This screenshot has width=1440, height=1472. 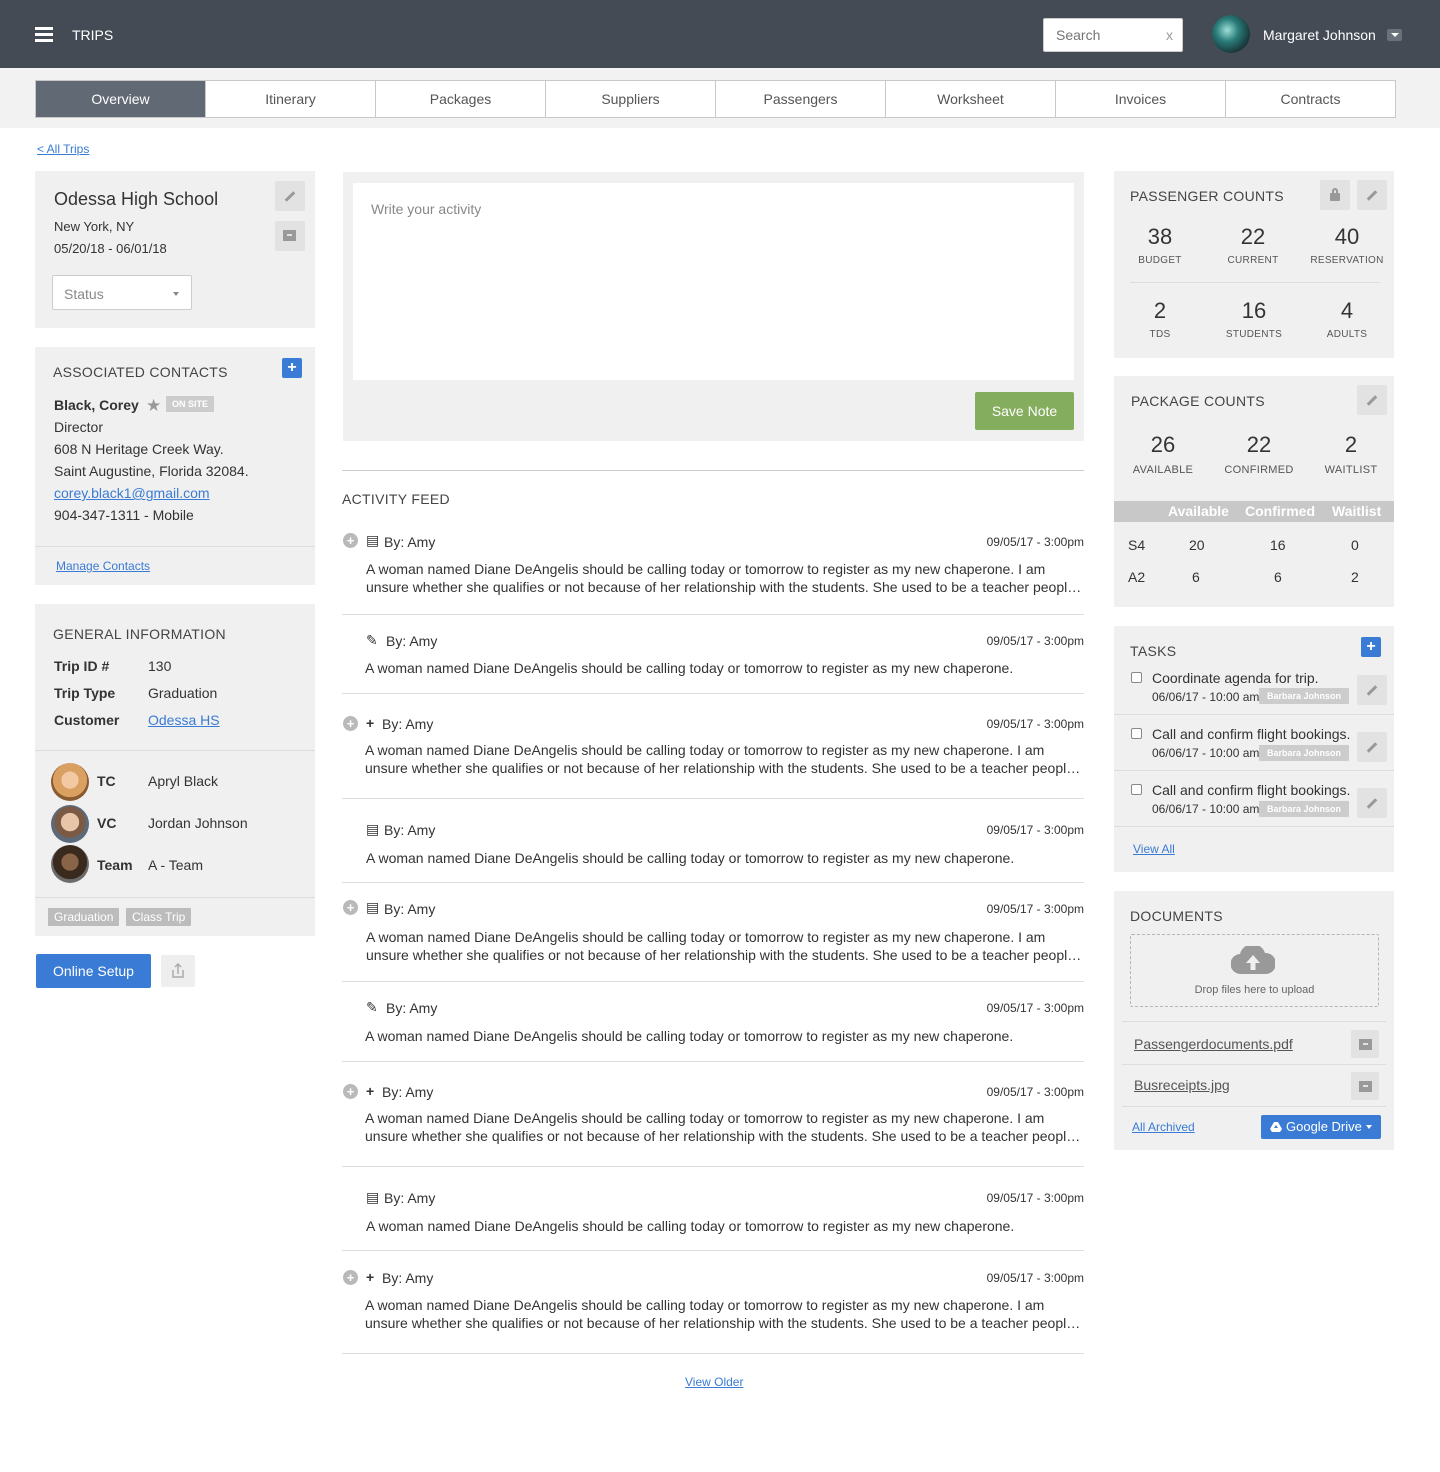 What do you see at coordinates (1278, 545) in the screenshot?
I see `package-confirmed: 16` at bounding box center [1278, 545].